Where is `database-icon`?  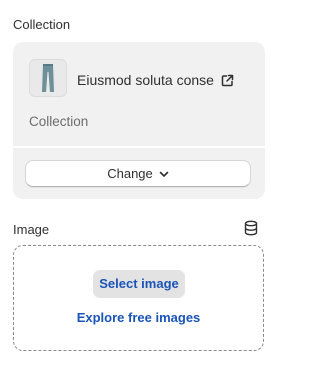
database-icon is located at coordinates (251, 228).